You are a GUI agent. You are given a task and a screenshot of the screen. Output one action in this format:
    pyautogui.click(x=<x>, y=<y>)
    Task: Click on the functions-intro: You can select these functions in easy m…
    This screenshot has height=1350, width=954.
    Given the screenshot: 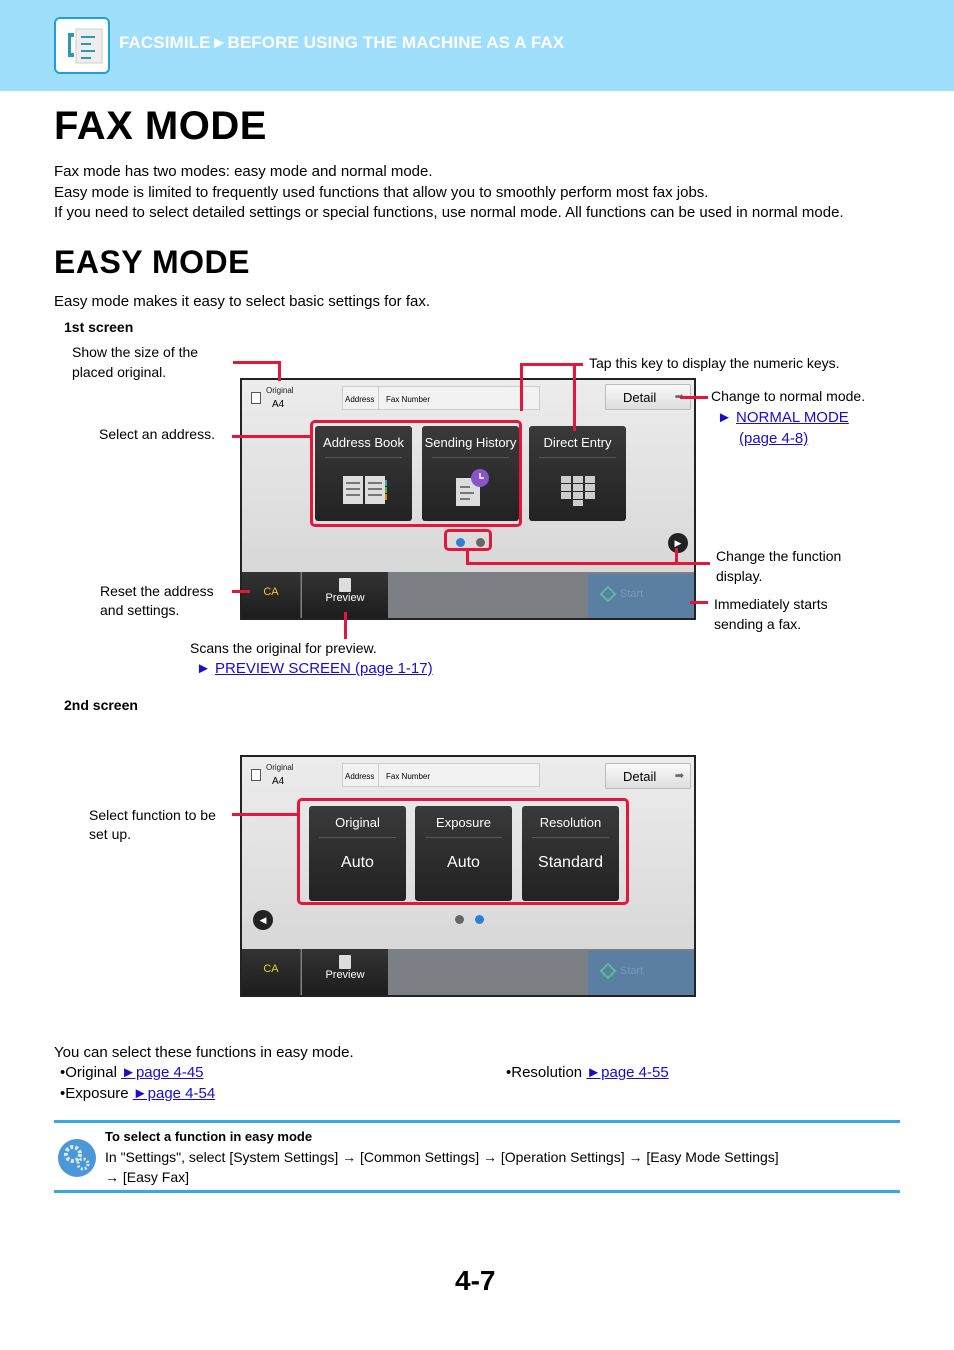 What is the action you would take?
    pyautogui.click(x=204, y=1052)
    